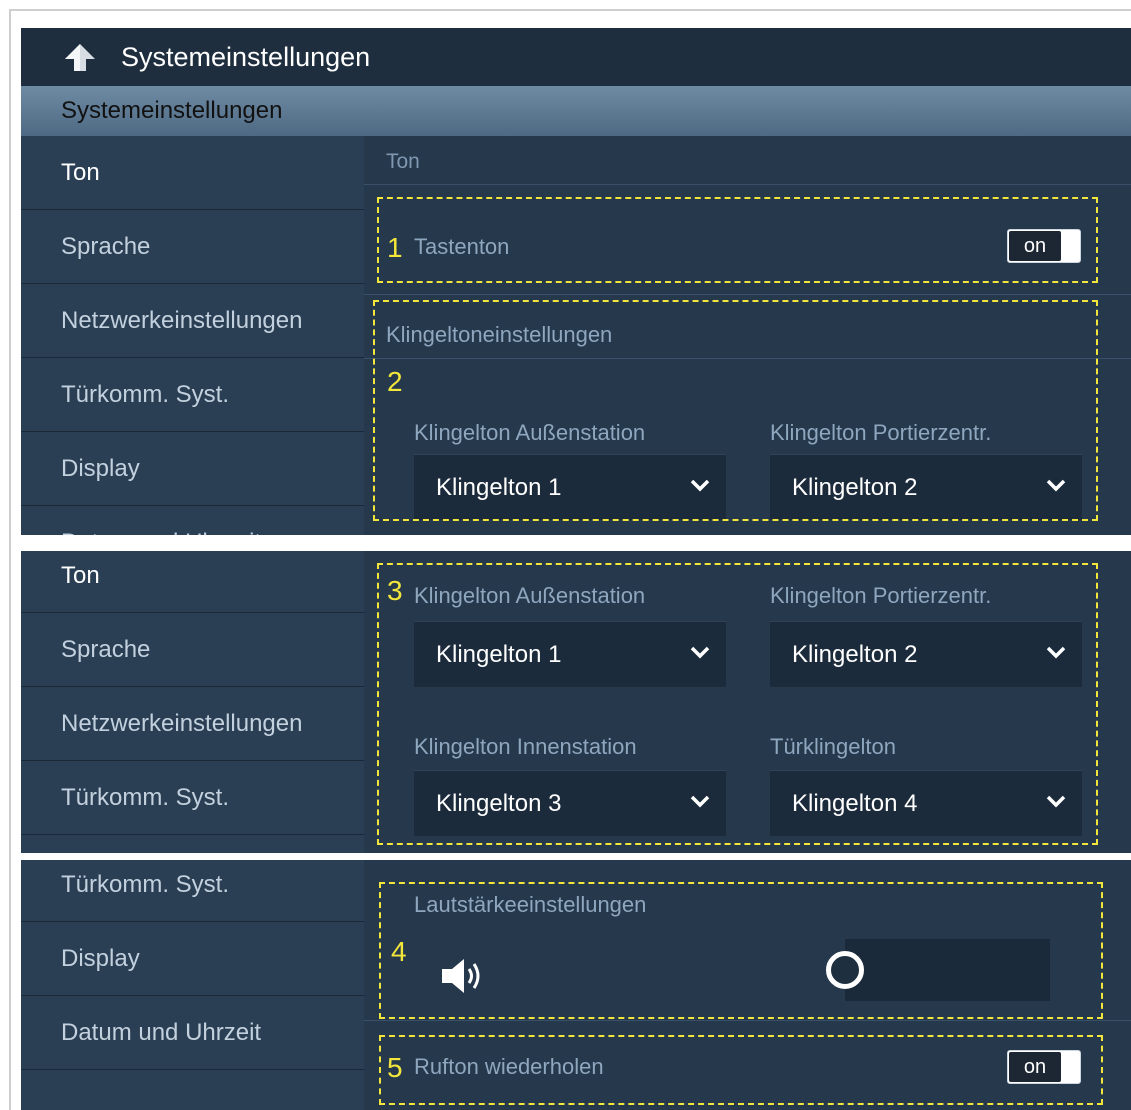 The width and height of the screenshot is (1131, 1110). I want to click on marker-1: 1, so click(395, 247).